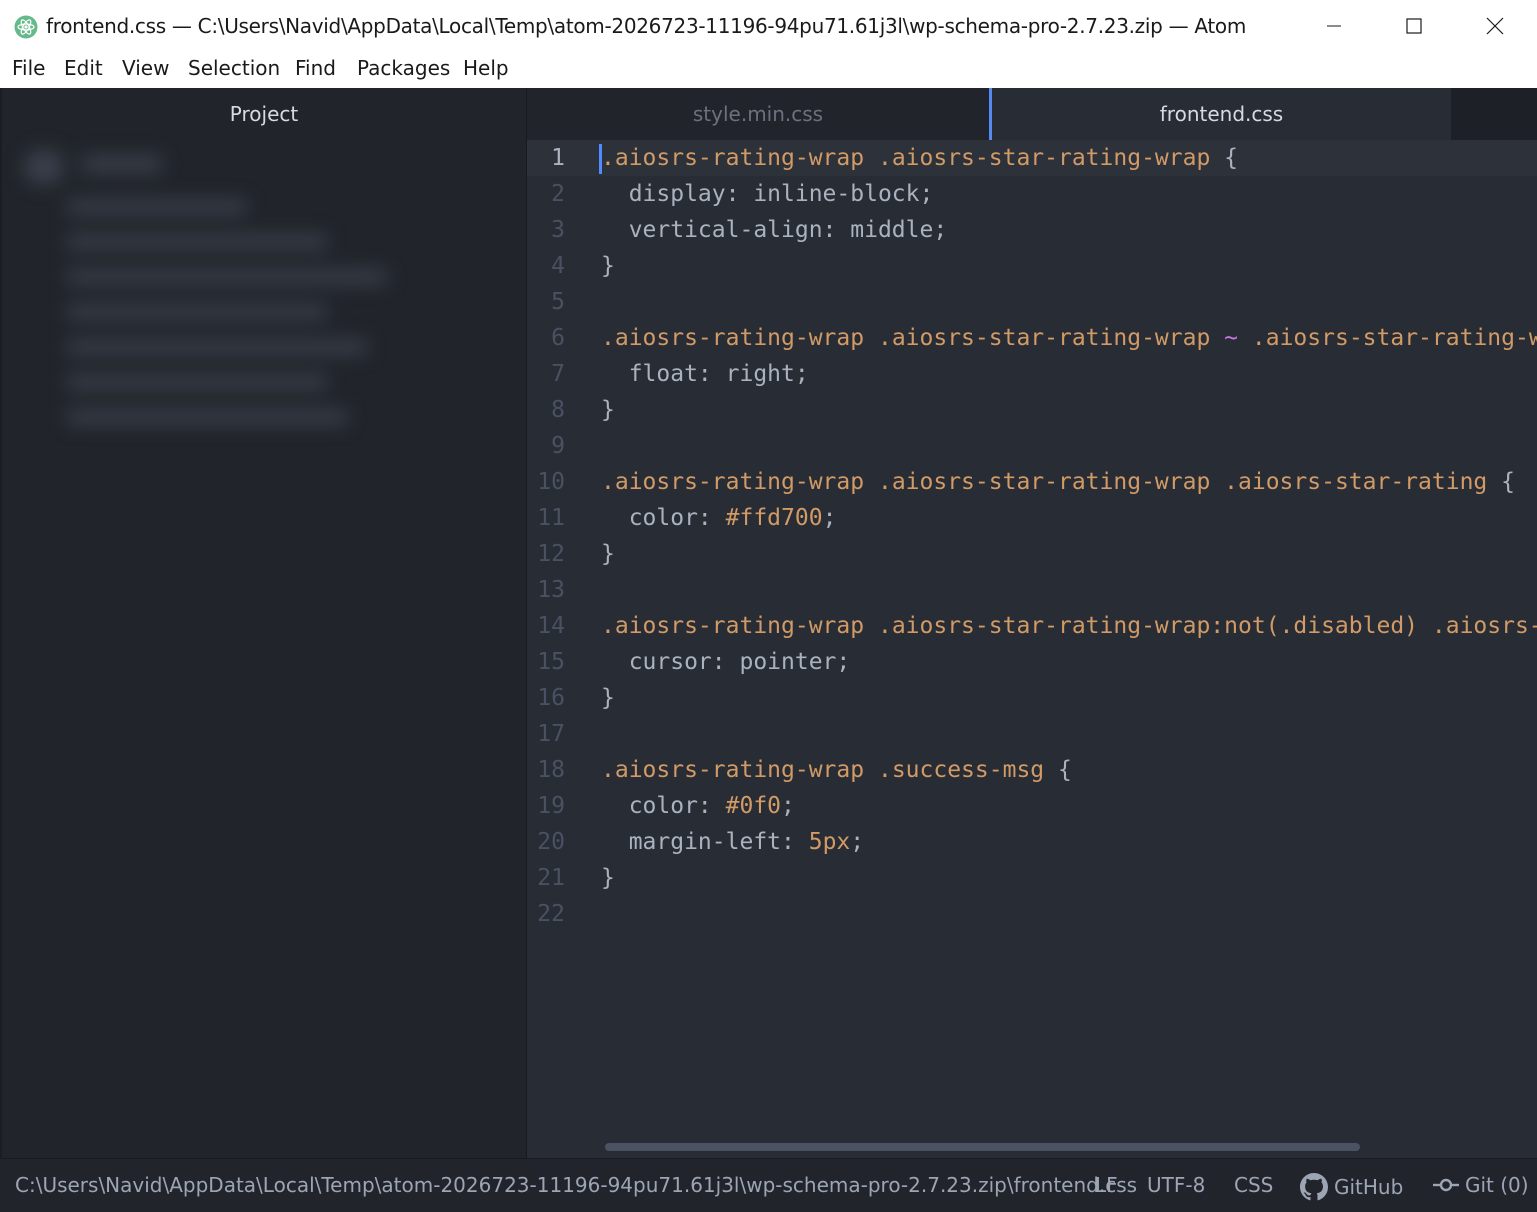 The image size is (1537, 1212). I want to click on tab-bar: style.min.css frontend.css, so click(1032, 114).